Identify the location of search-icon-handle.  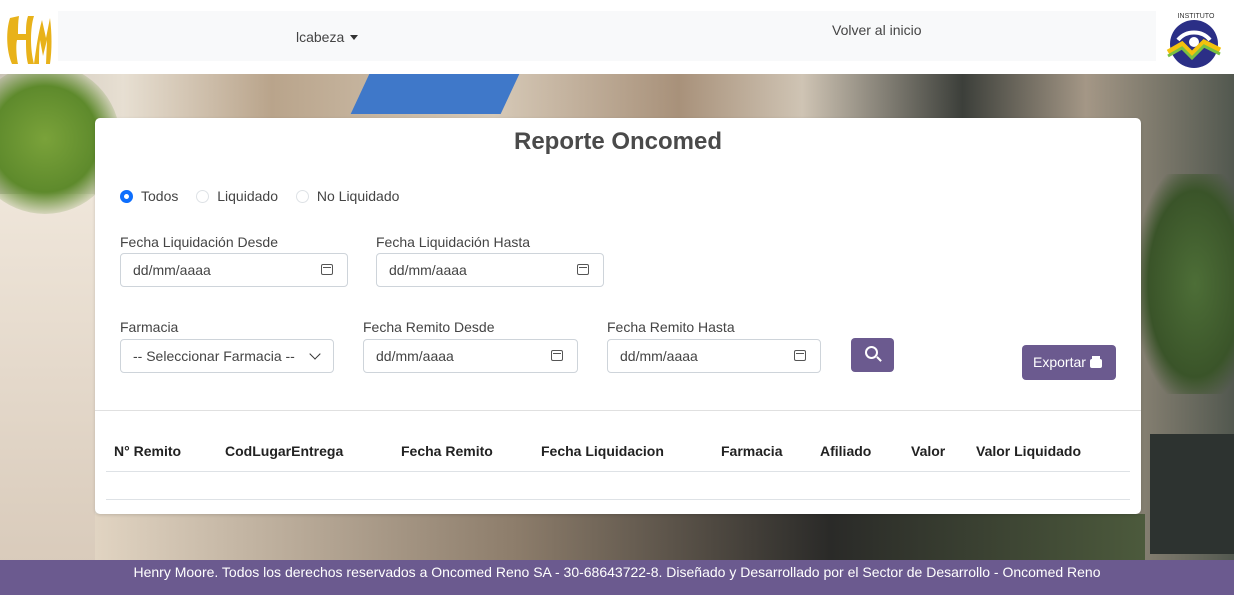
(879, 359).